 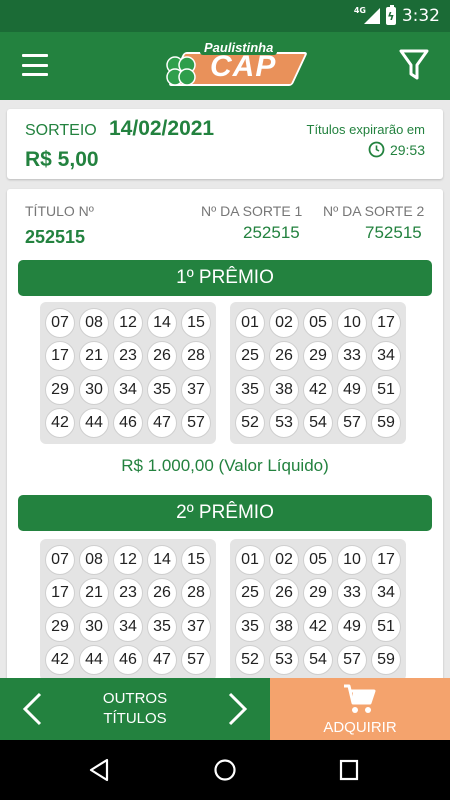 I want to click on buy-button: ADQUIRIR, so click(x=360, y=709).